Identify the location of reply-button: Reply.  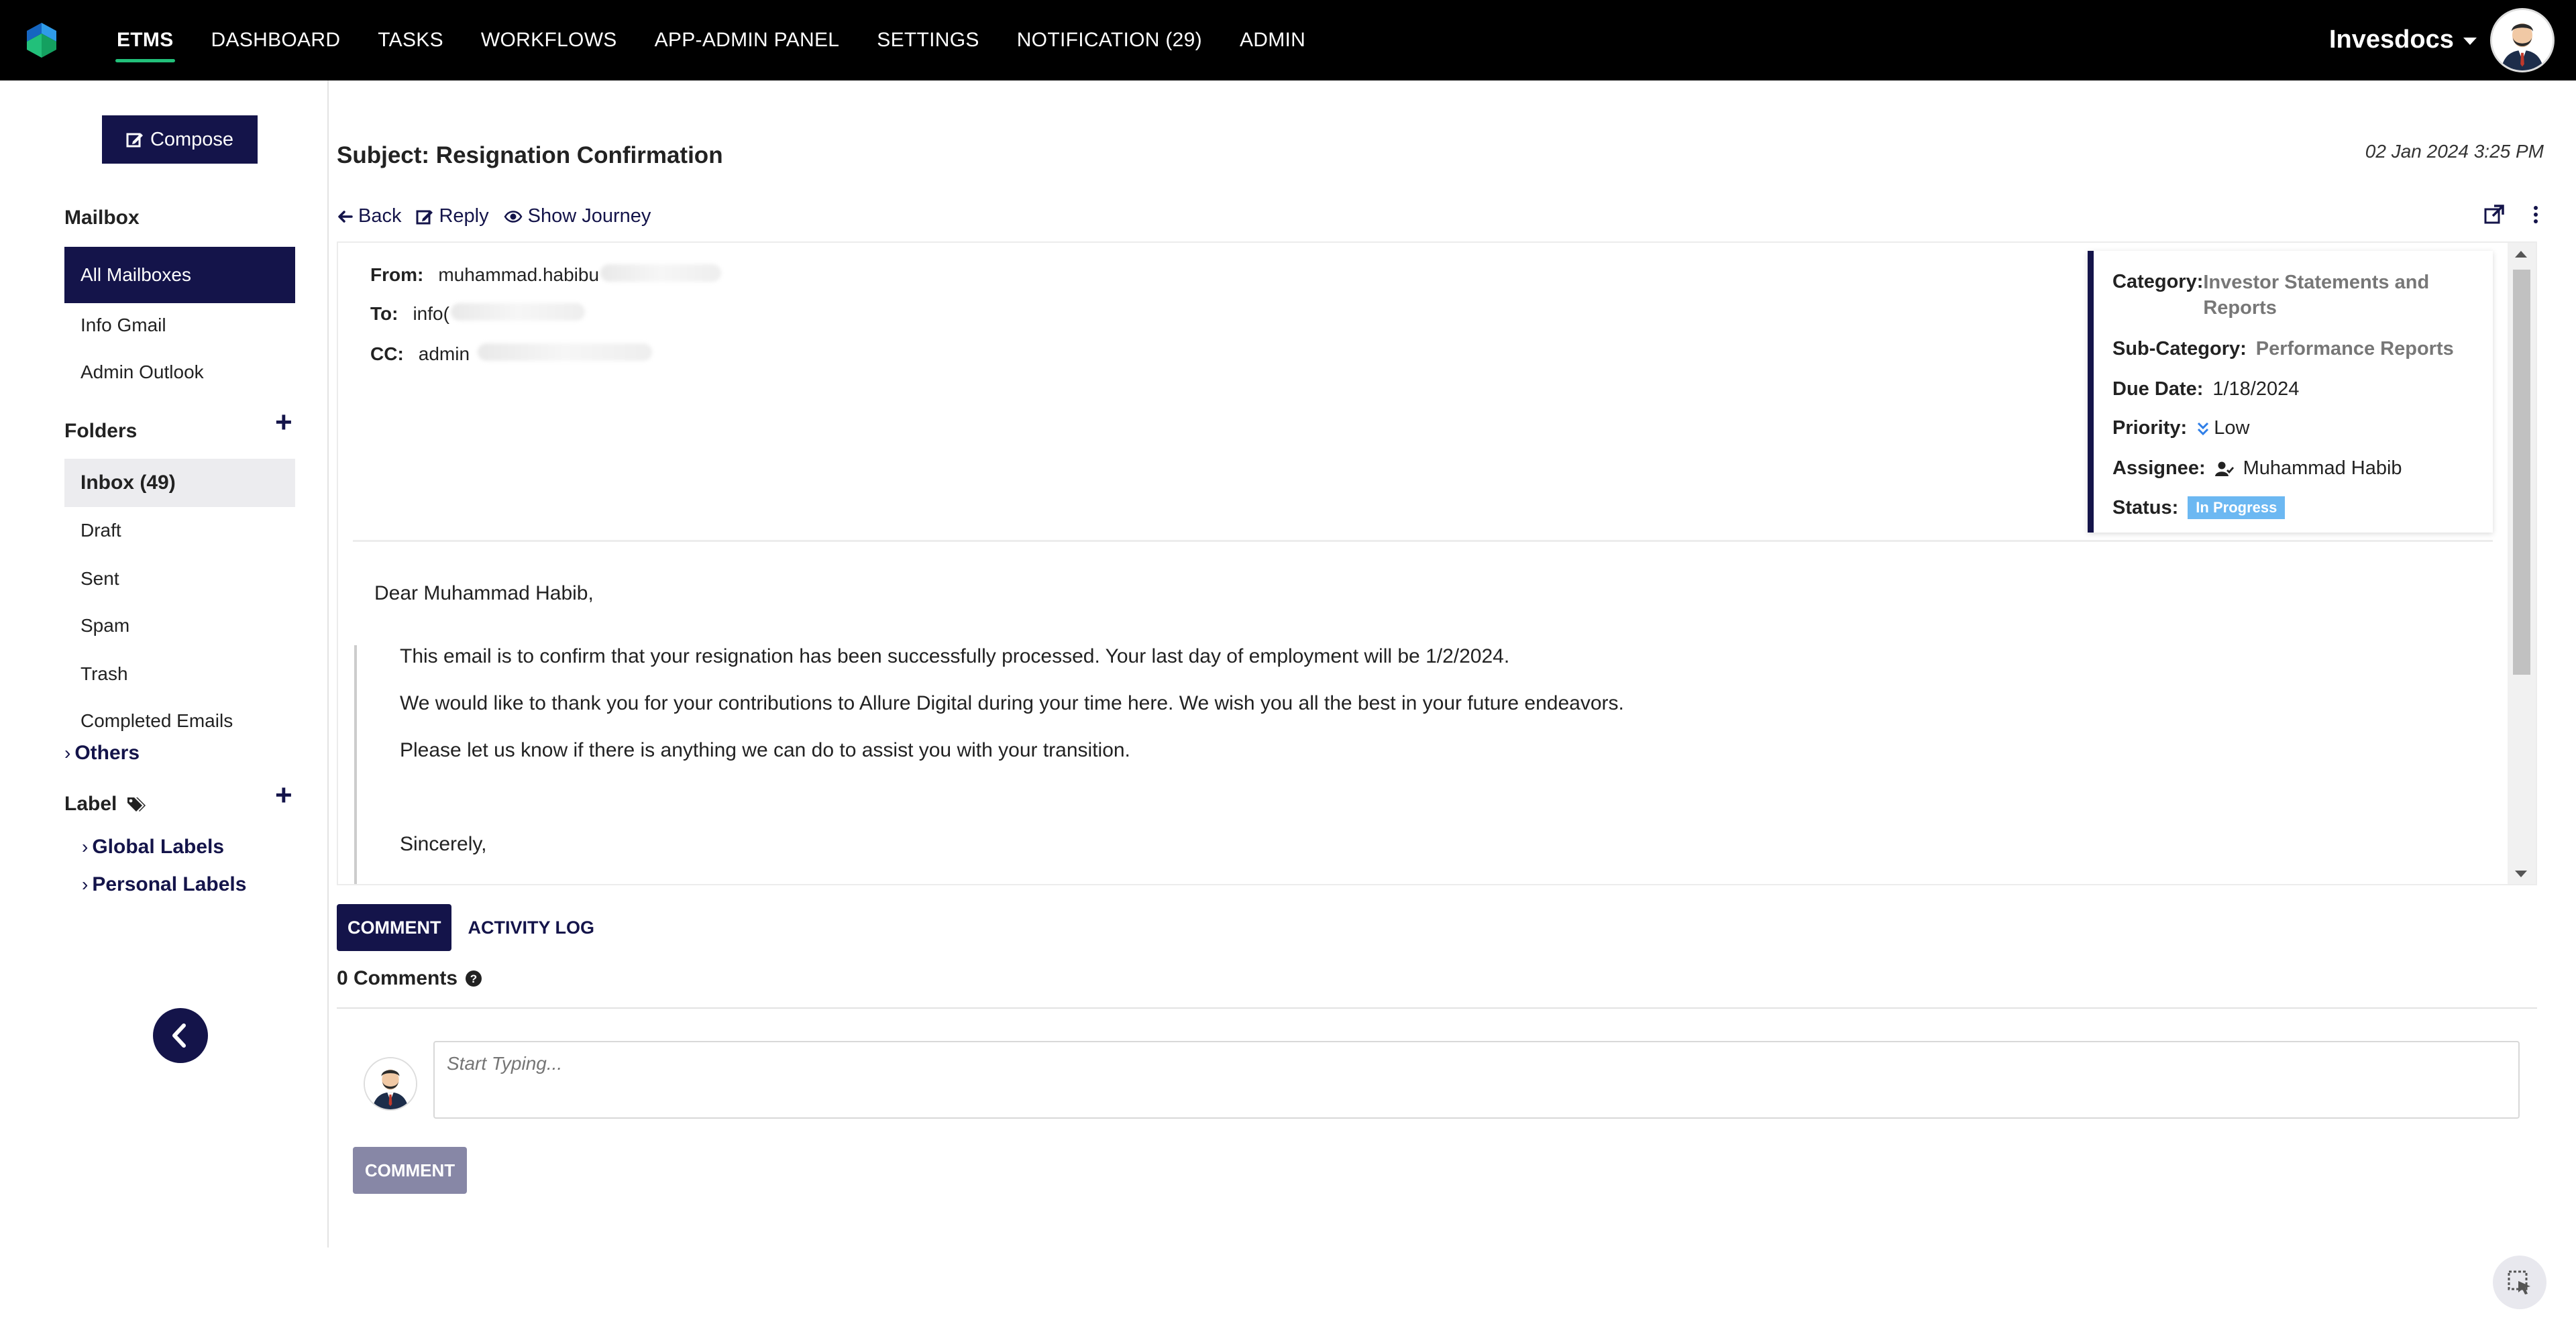
(452, 216).